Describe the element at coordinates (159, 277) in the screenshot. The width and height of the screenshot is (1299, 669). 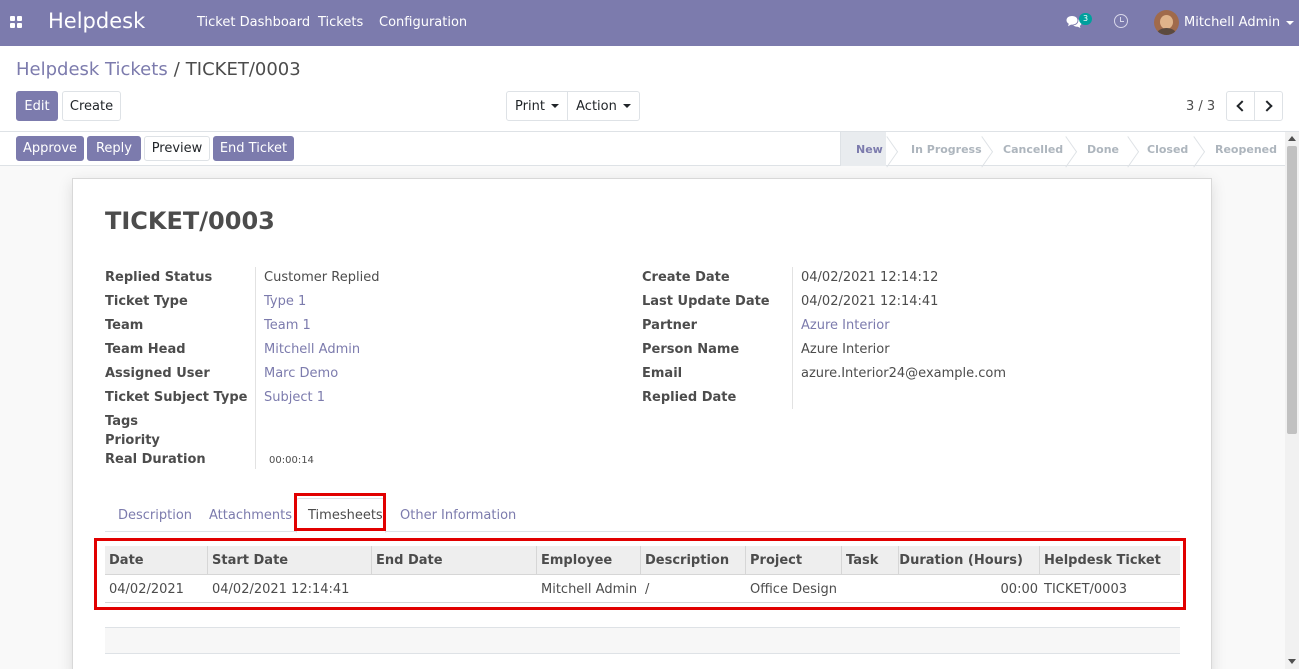
I see `label-replied-status: Replied Status` at that location.